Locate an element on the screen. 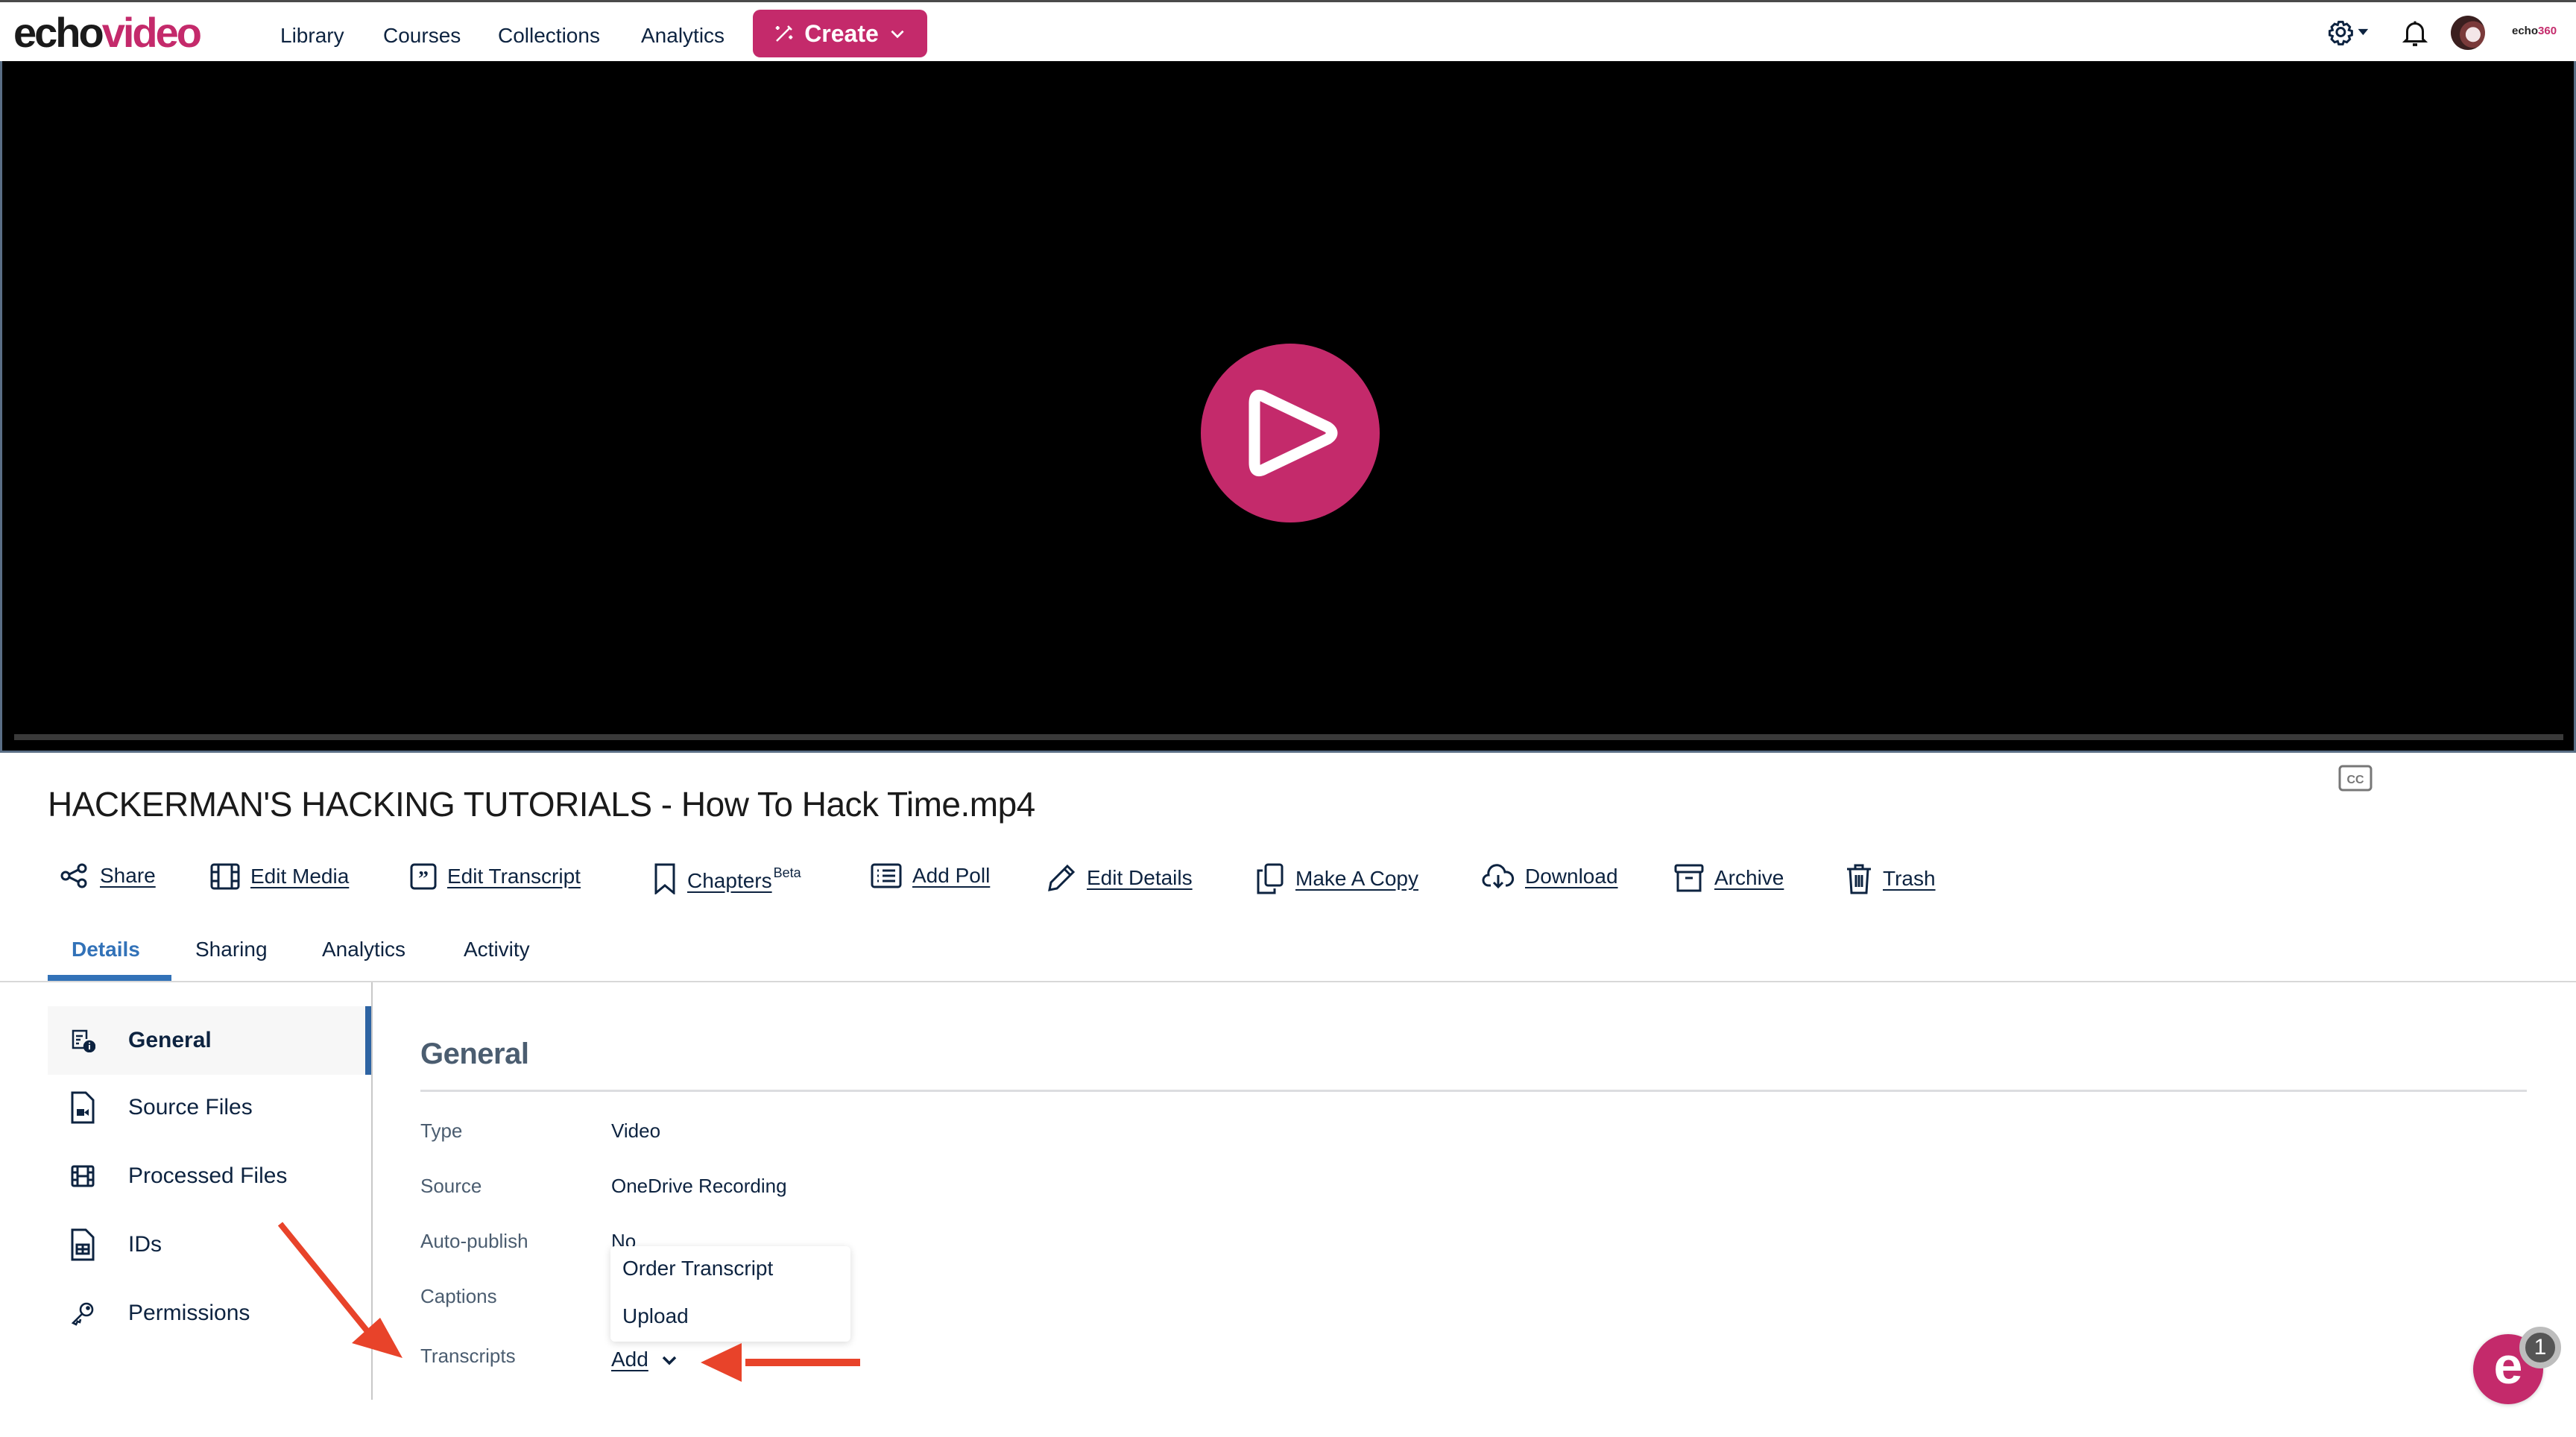 Image resolution: width=2576 pixels, height=1437 pixels. brand-360: 360 is located at coordinates (2547, 31).